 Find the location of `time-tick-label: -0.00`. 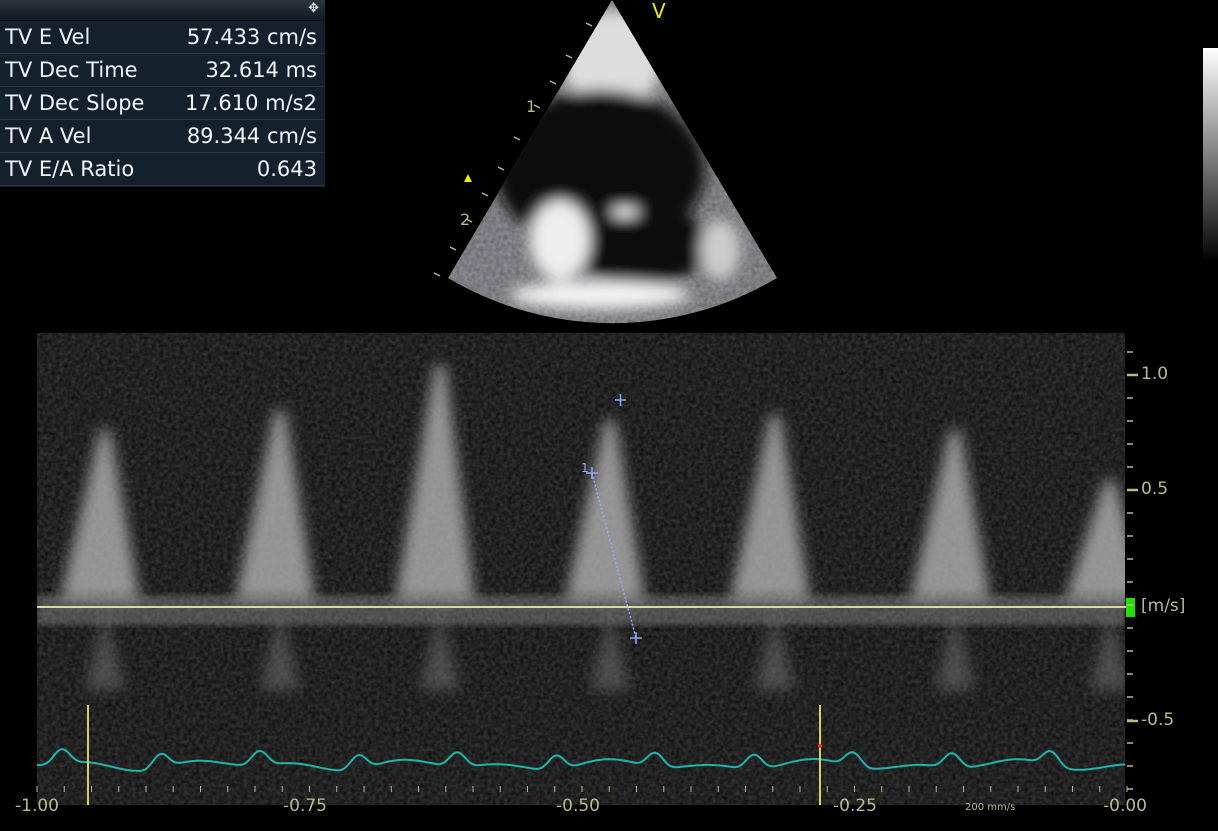

time-tick-label: -0.00 is located at coordinates (1125, 806).